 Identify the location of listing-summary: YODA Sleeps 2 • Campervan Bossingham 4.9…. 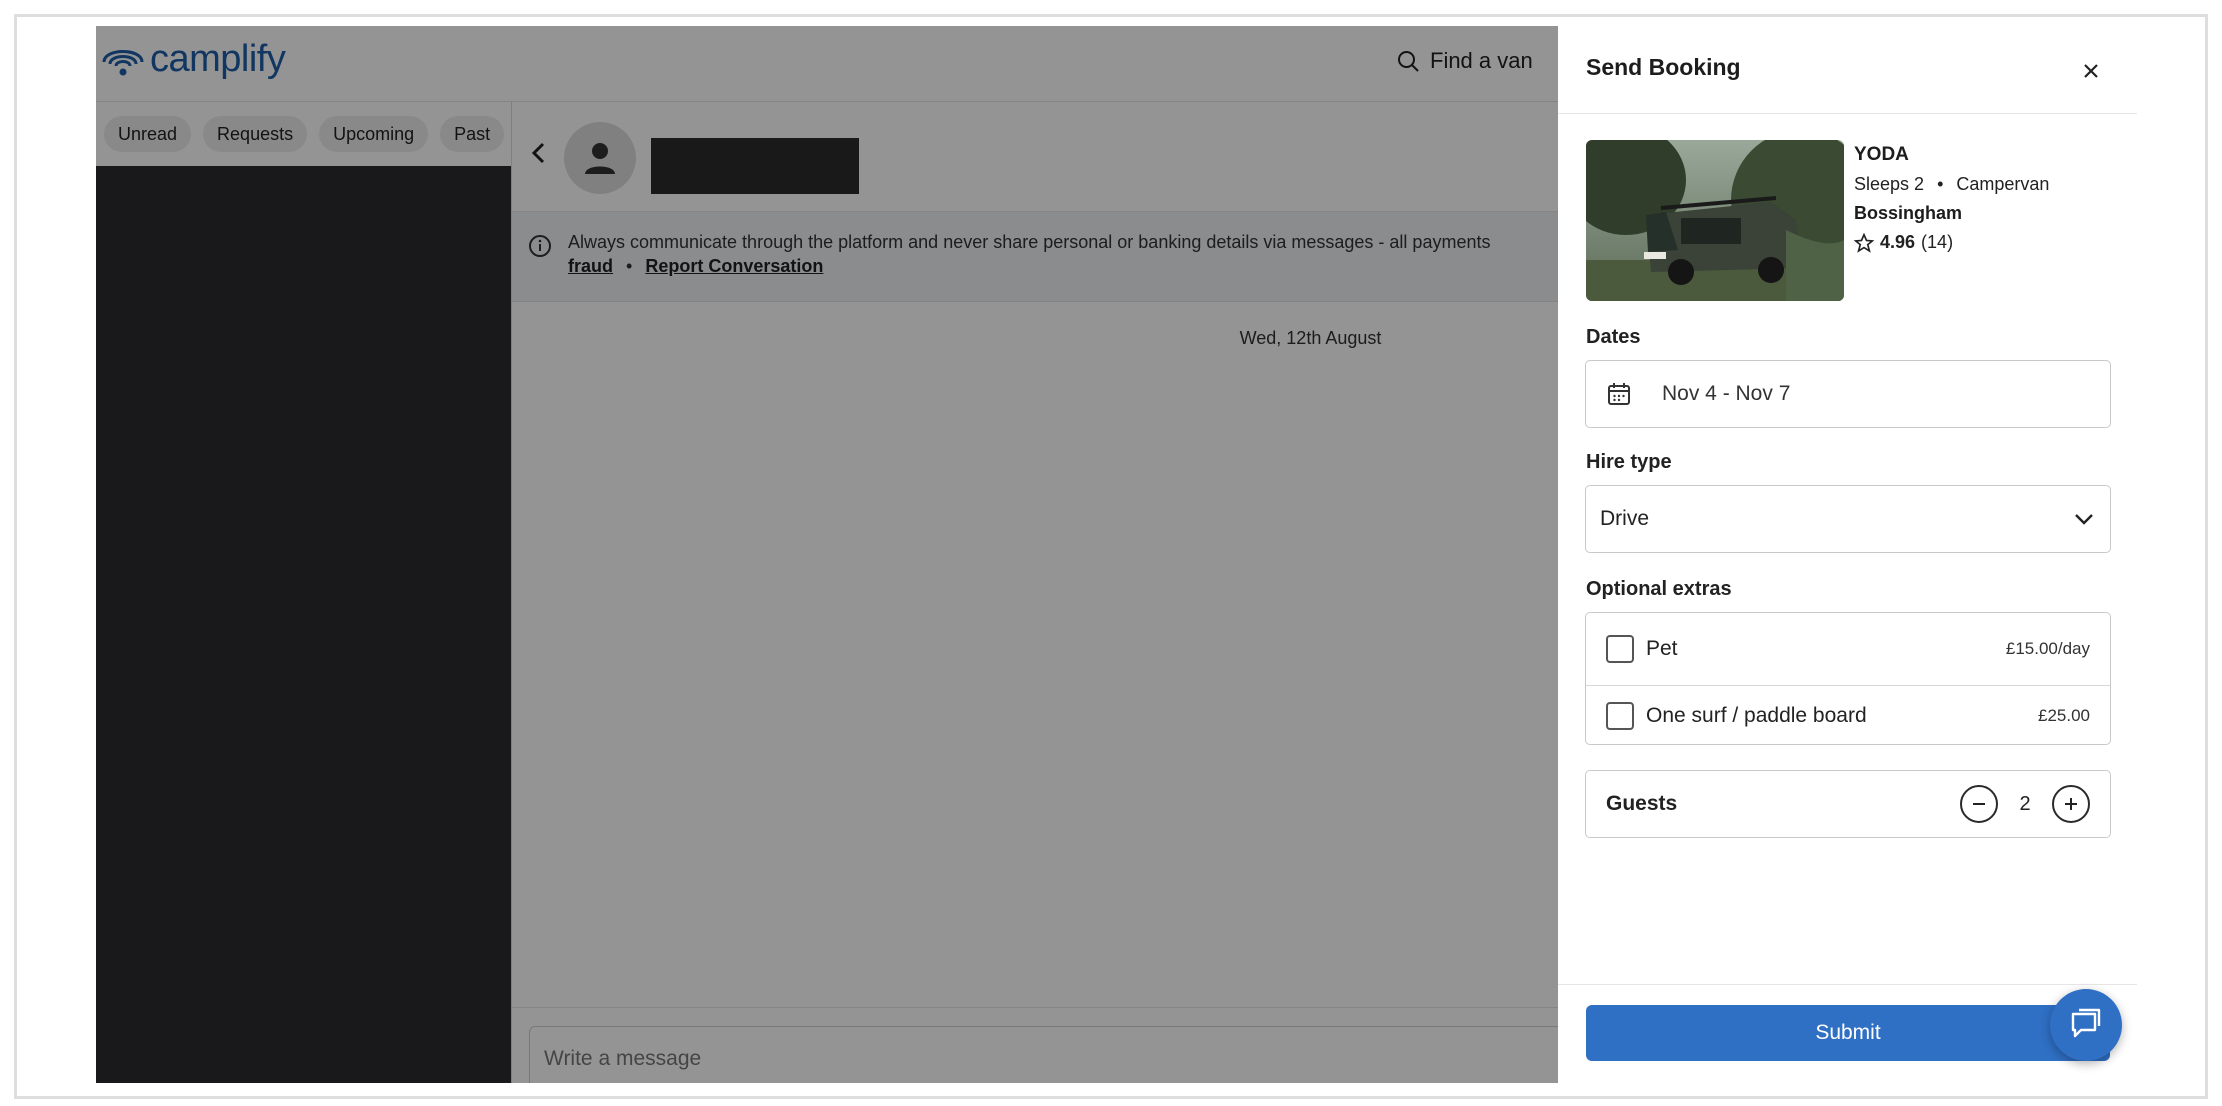
(1846, 221).